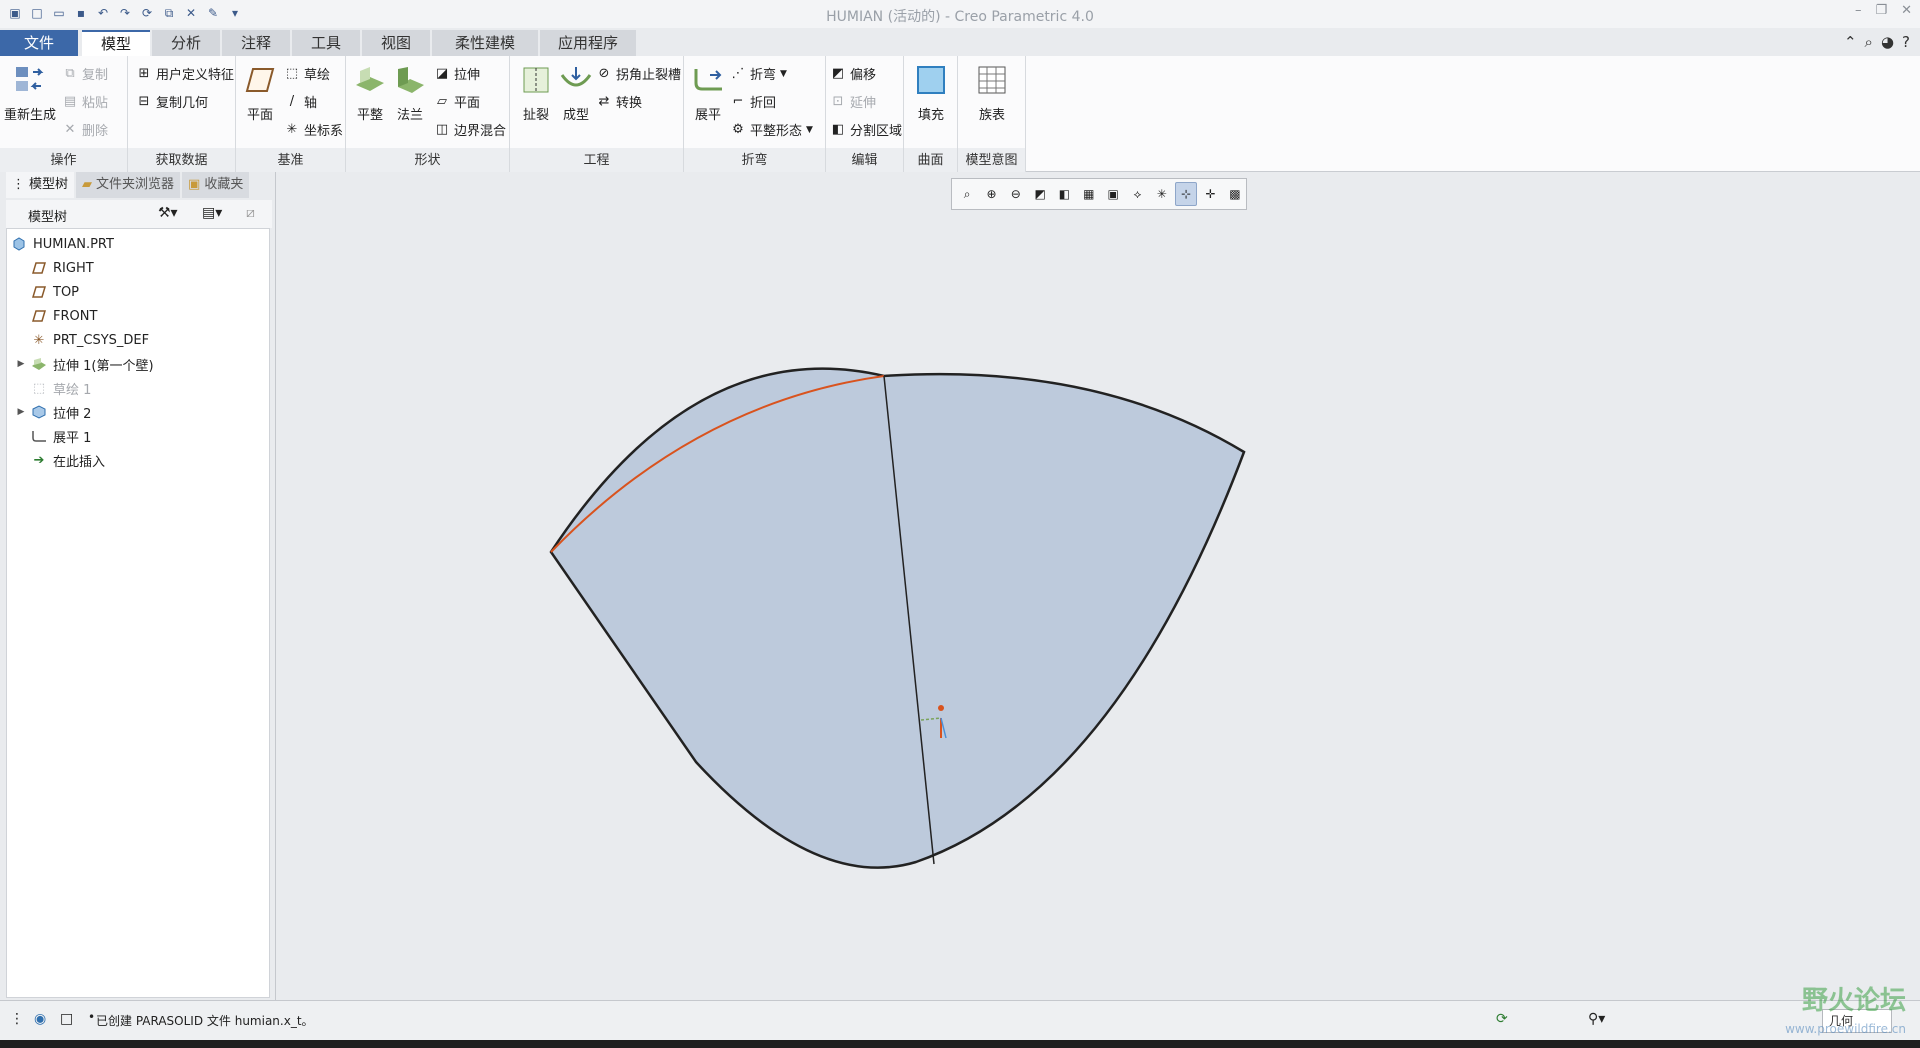 This screenshot has height=1048, width=1920. I want to click on group-label-shapes: 形状, so click(427, 158).